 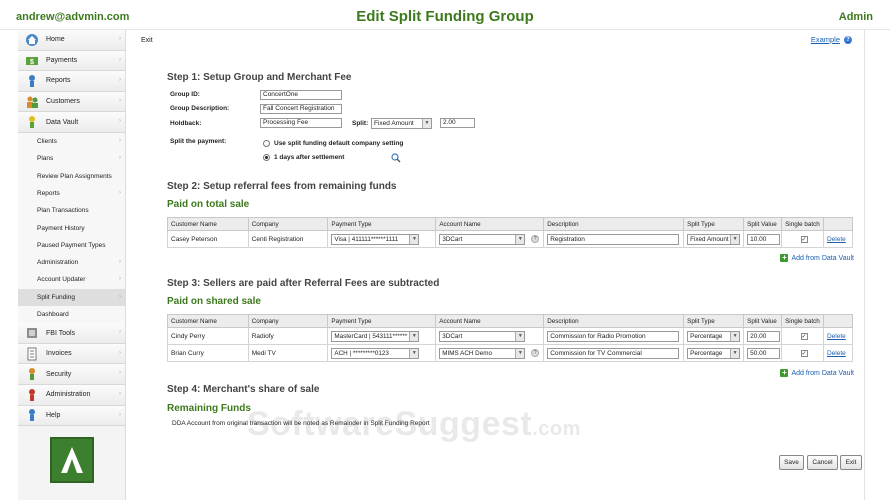 I want to click on sidebar-item-fbi-tools: FBI Tools ›, so click(x=71, y=333).